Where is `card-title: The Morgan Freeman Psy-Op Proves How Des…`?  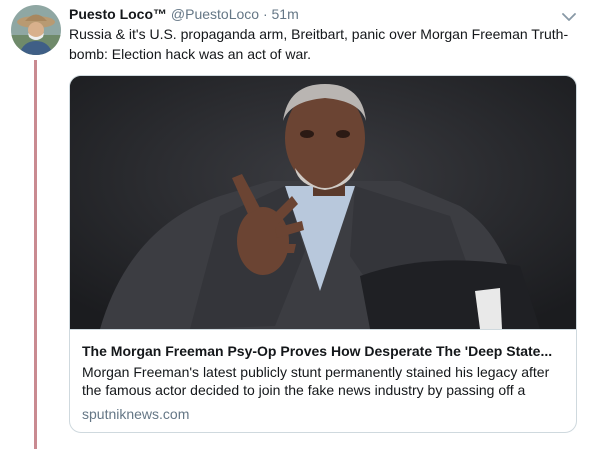
card-title: The Morgan Freeman Psy-Op Proves How Des… is located at coordinates (324, 351).